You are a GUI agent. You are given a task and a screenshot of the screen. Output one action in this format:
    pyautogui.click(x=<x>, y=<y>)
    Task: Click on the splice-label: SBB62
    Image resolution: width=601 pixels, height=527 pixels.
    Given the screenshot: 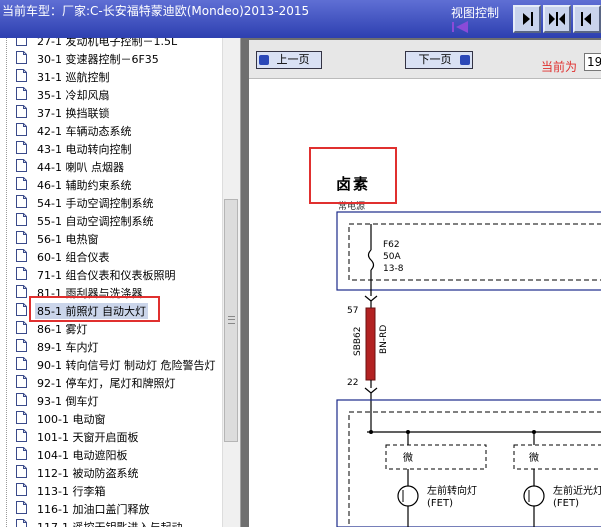 What is the action you would take?
    pyautogui.click(x=358, y=341)
    